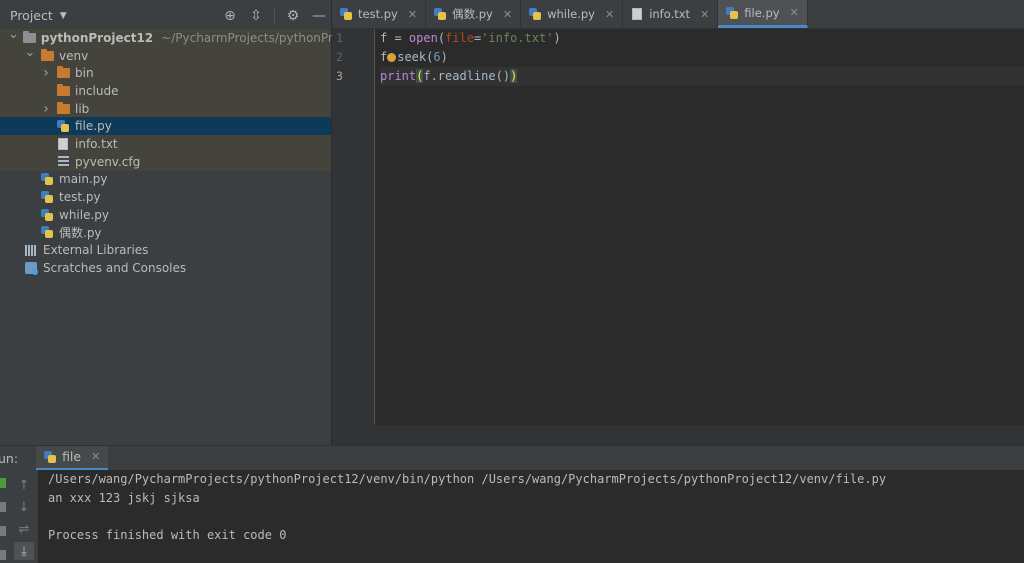  What do you see at coordinates (441, 38) in the screenshot?
I see `code-token: (` at bounding box center [441, 38].